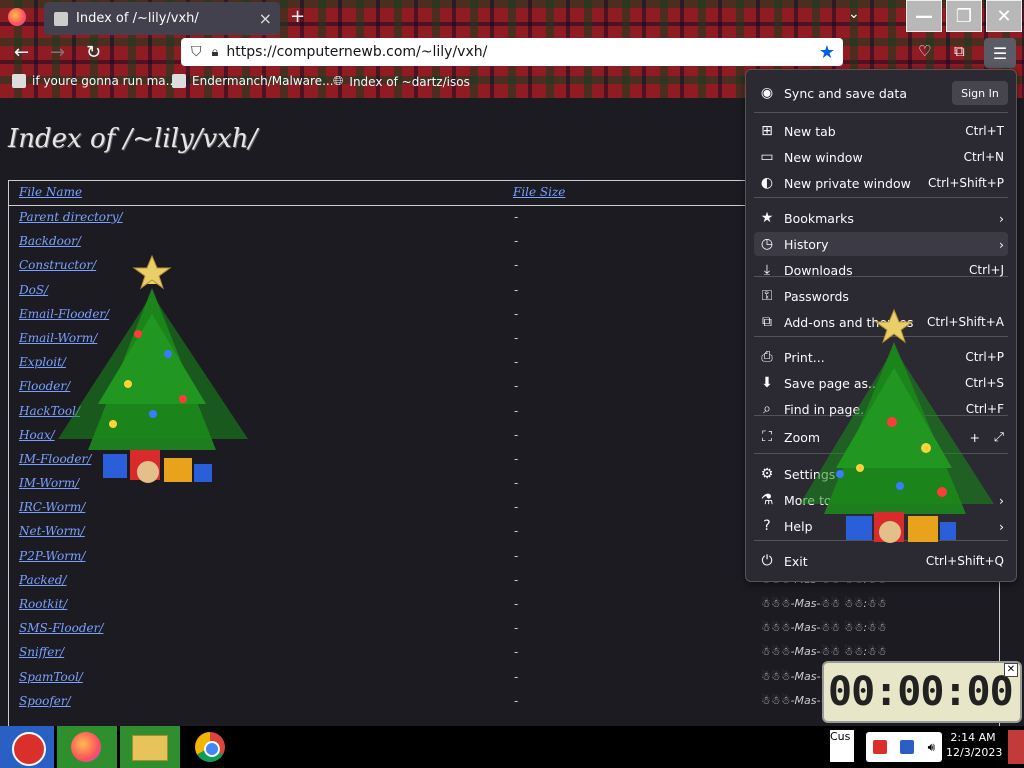 The width and height of the screenshot is (1024, 768). What do you see at coordinates (881, 270) in the screenshot?
I see `menu-item-downloads: ⤓ Downloads Ctrl+J` at bounding box center [881, 270].